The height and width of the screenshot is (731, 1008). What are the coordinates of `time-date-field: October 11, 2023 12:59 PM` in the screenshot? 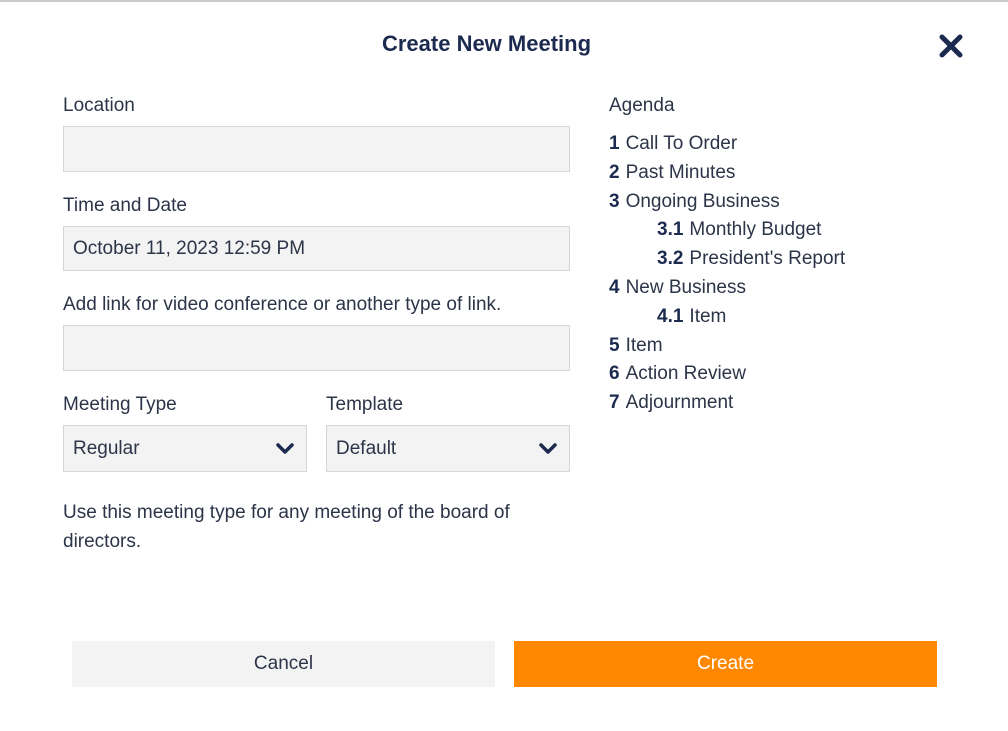 It's located at (316, 248).